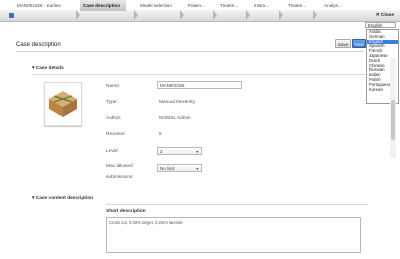  What do you see at coordinates (175, 118) in the screenshot?
I see `author-value: NOMSL Admin` at bounding box center [175, 118].